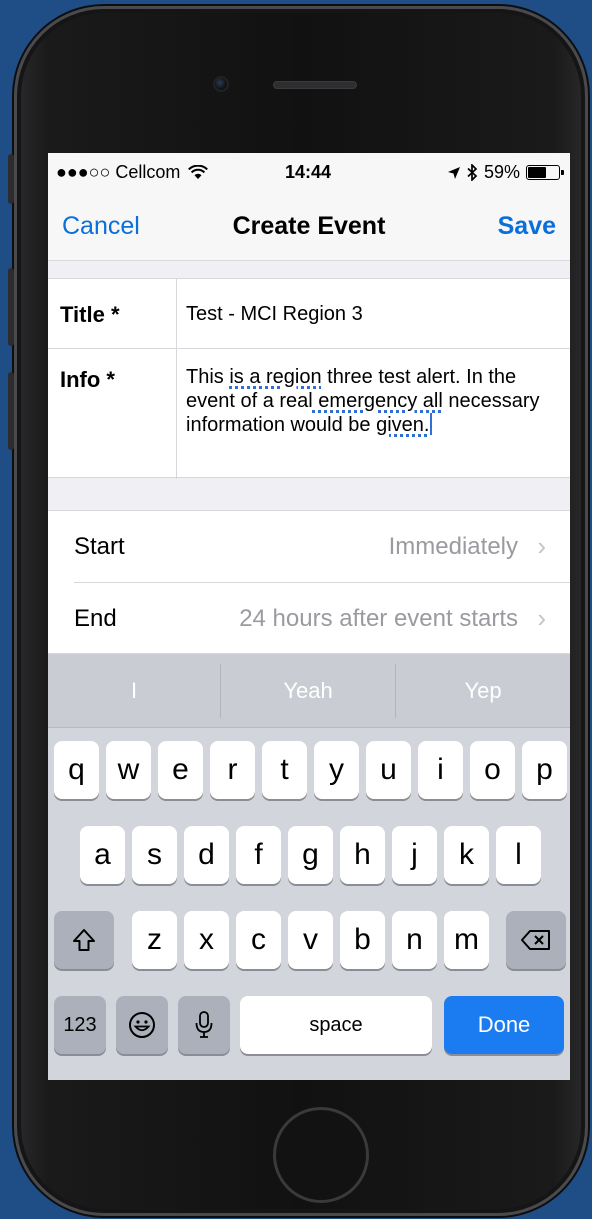 This screenshot has height=1219, width=592. Describe the element at coordinates (95, 618) in the screenshot. I see `end-label: End` at that location.